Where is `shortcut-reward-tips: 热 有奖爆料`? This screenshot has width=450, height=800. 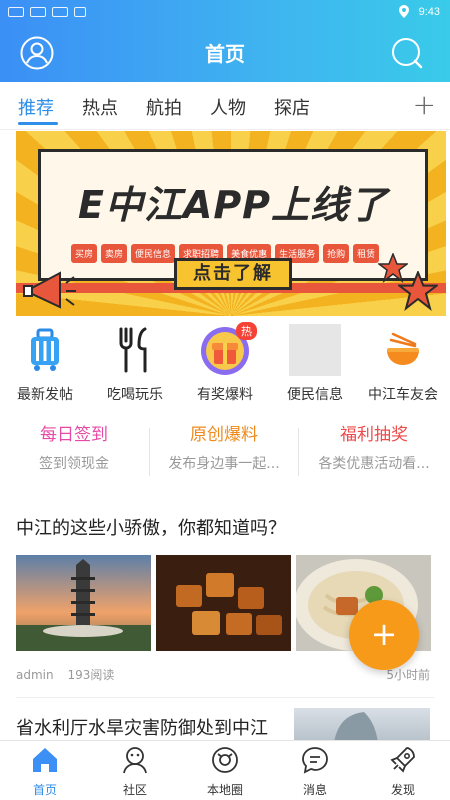
shortcut-reward-tips: 热 有奖爆料 is located at coordinates (225, 363).